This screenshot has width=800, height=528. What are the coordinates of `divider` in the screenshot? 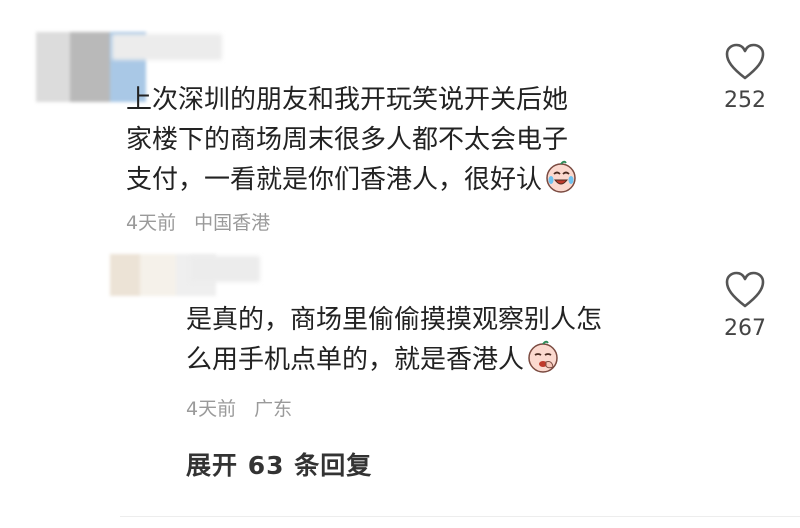 It's located at (460, 516).